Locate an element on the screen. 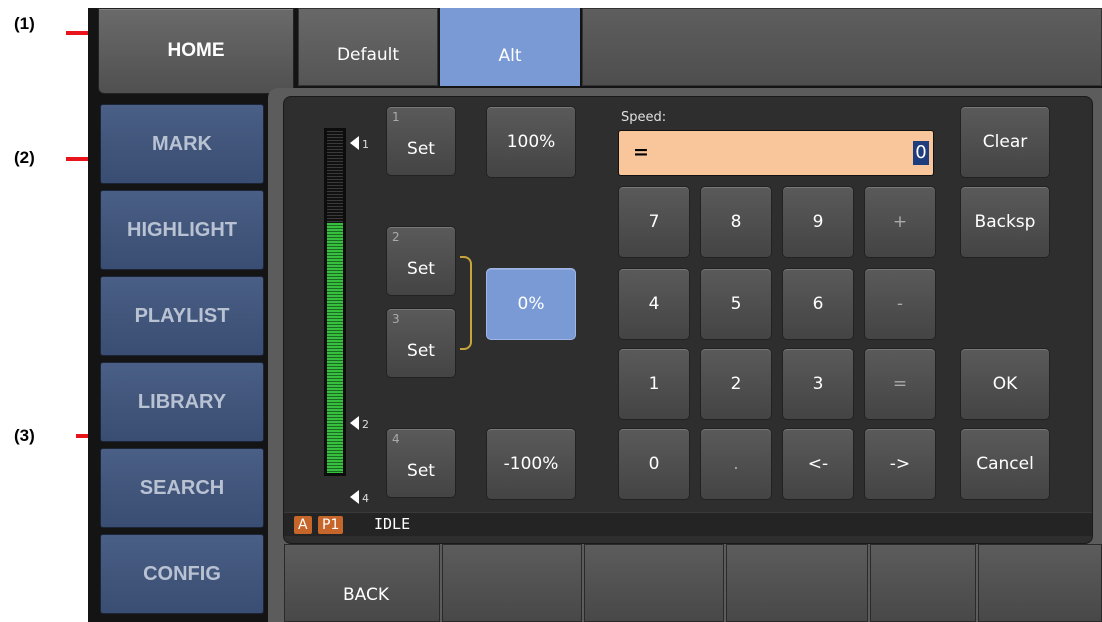  key-3: 3 is located at coordinates (818, 384).